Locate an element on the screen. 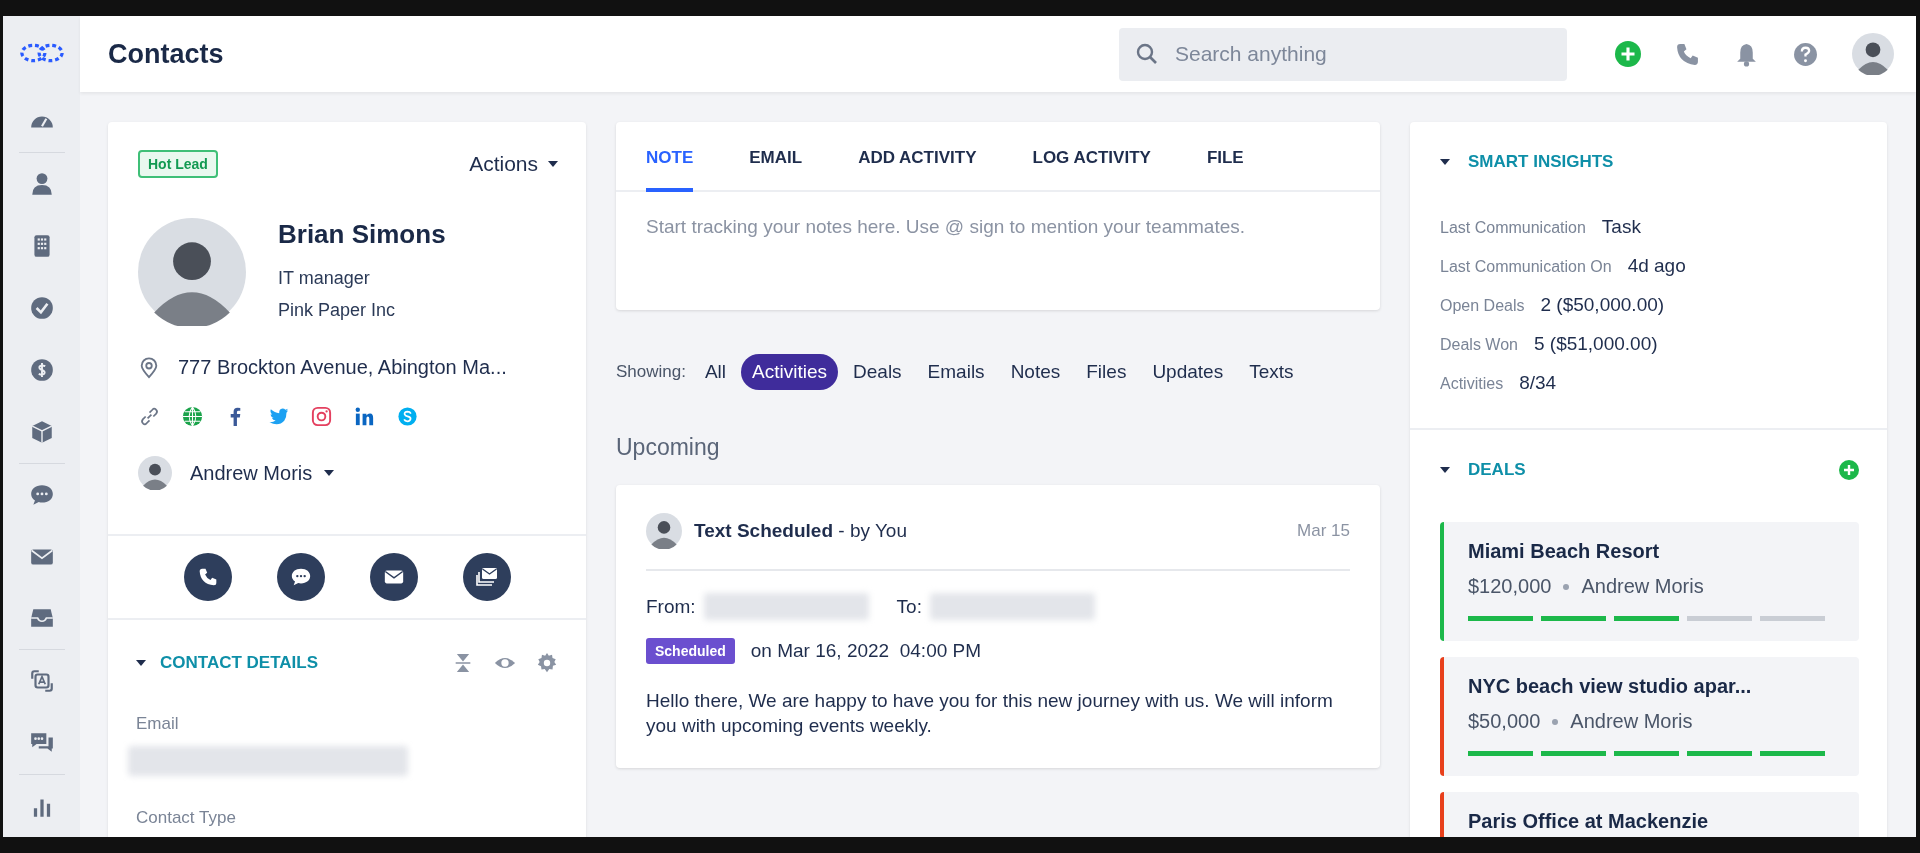 Image resolution: width=1920 pixels, height=853 pixels. insight-label: Open Deals is located at coordinates (1482, 306).